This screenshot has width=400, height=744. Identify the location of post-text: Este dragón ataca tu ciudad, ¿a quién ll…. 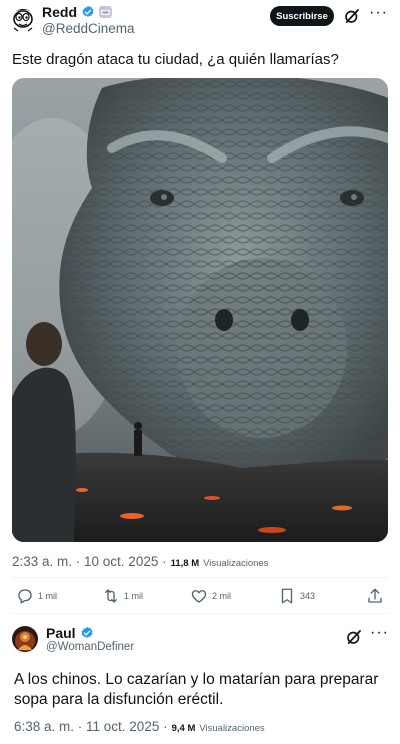
(175, 59).